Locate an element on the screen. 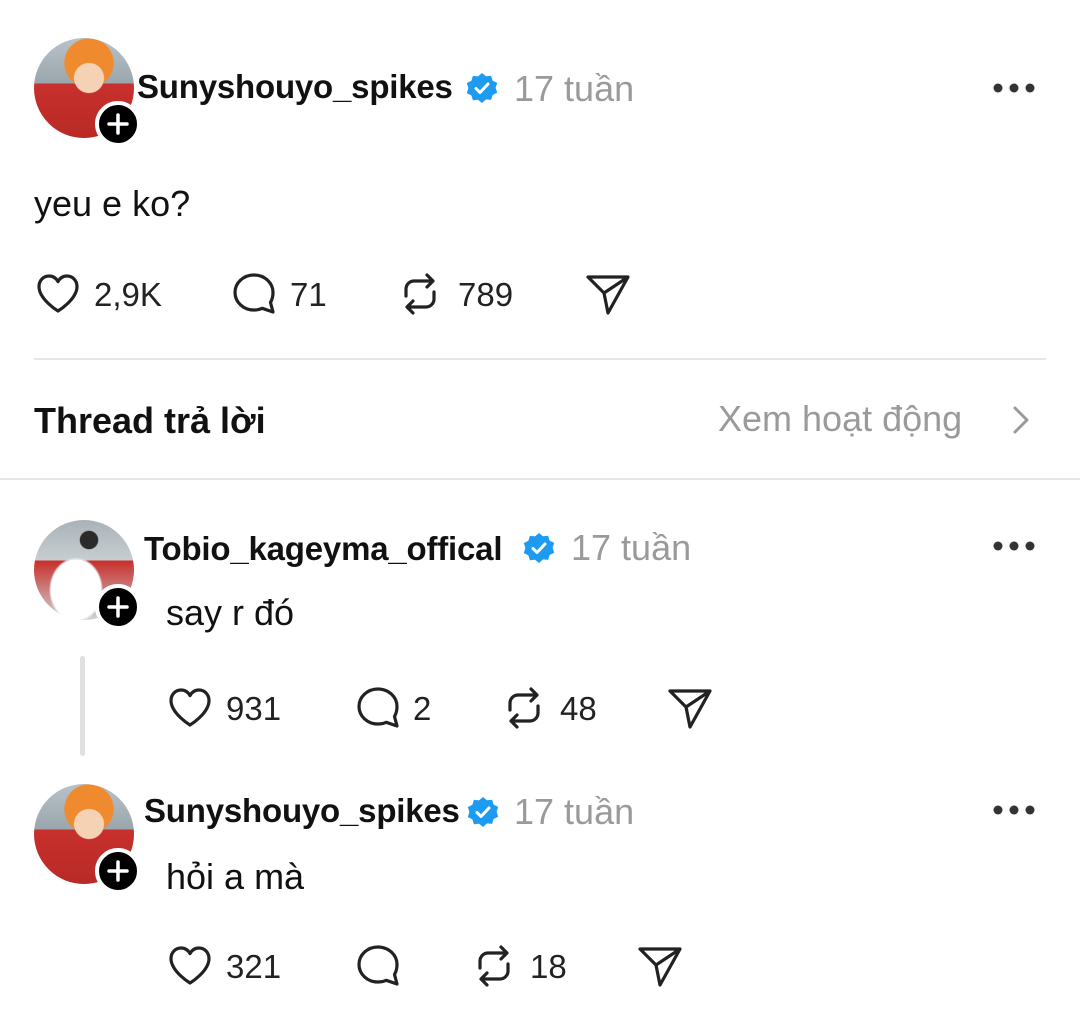 This screenshot has height=1026, width=1080. thread-connector-line is located at coordinates (82, 706).